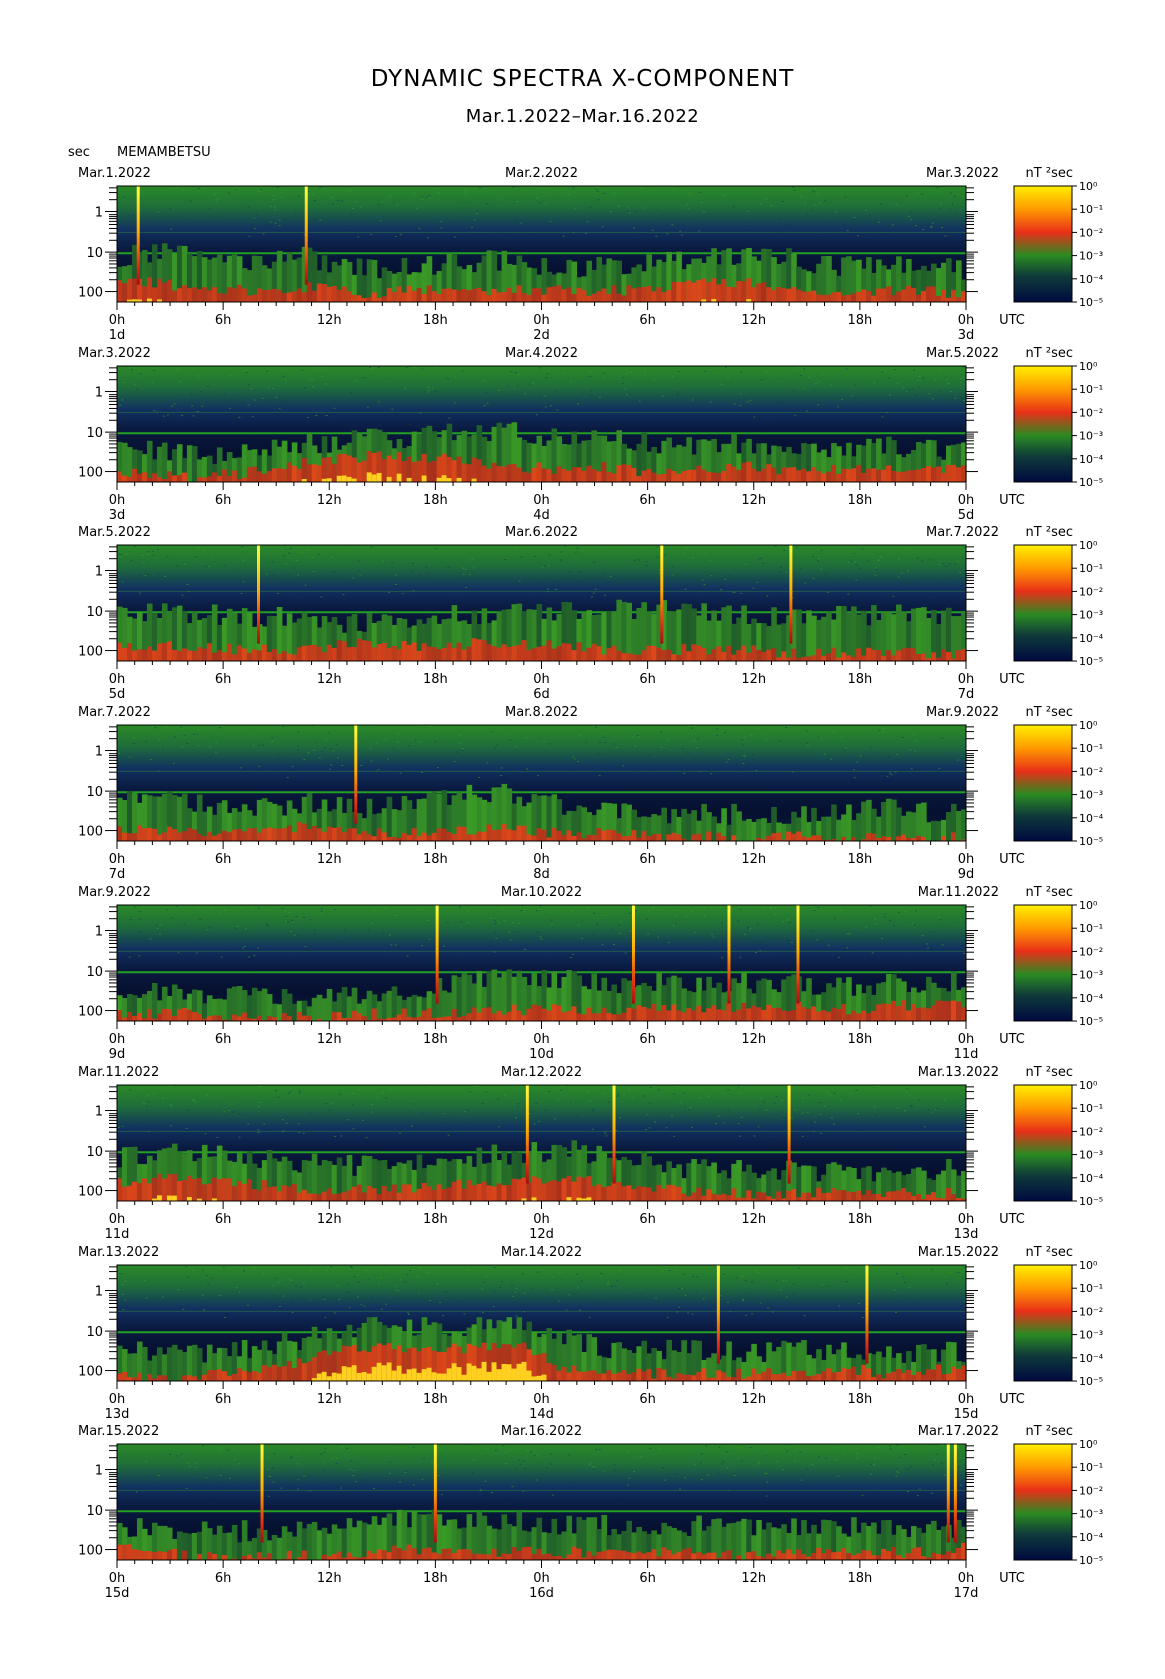 The width and height of the screenshot is (1165, 1679). Describe the element at coordinates (1049, 173) in the screenshot. I see `colorbar-unit: nT ²sec` at that location.